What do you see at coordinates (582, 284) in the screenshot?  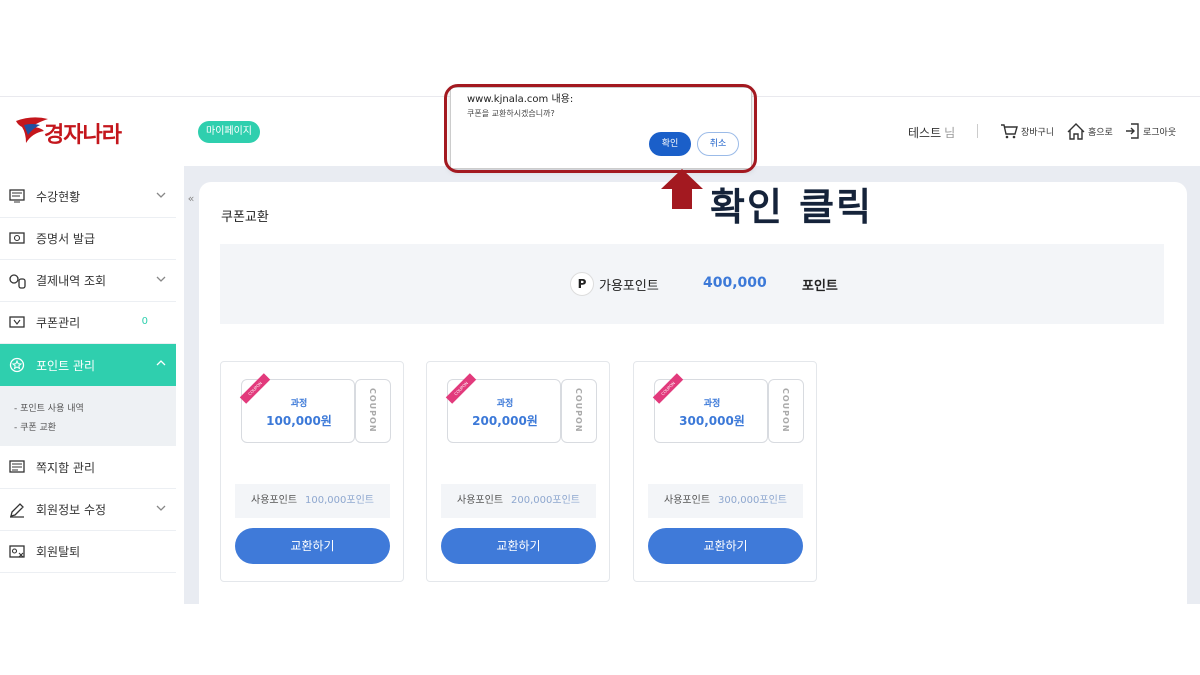 I see `point-p-icon: P` at bounding box center [582, 284].